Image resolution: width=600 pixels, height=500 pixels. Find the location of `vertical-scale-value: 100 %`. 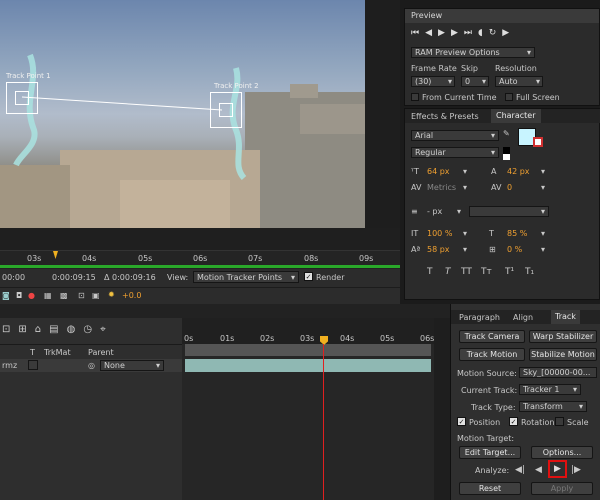

vertical-scale-value: 100 % is located at coordinates (439, 233).